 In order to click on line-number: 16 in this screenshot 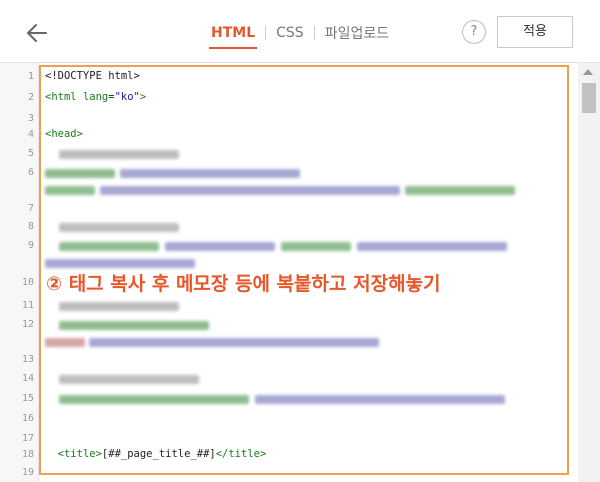, I will do `click(27, 418)`.